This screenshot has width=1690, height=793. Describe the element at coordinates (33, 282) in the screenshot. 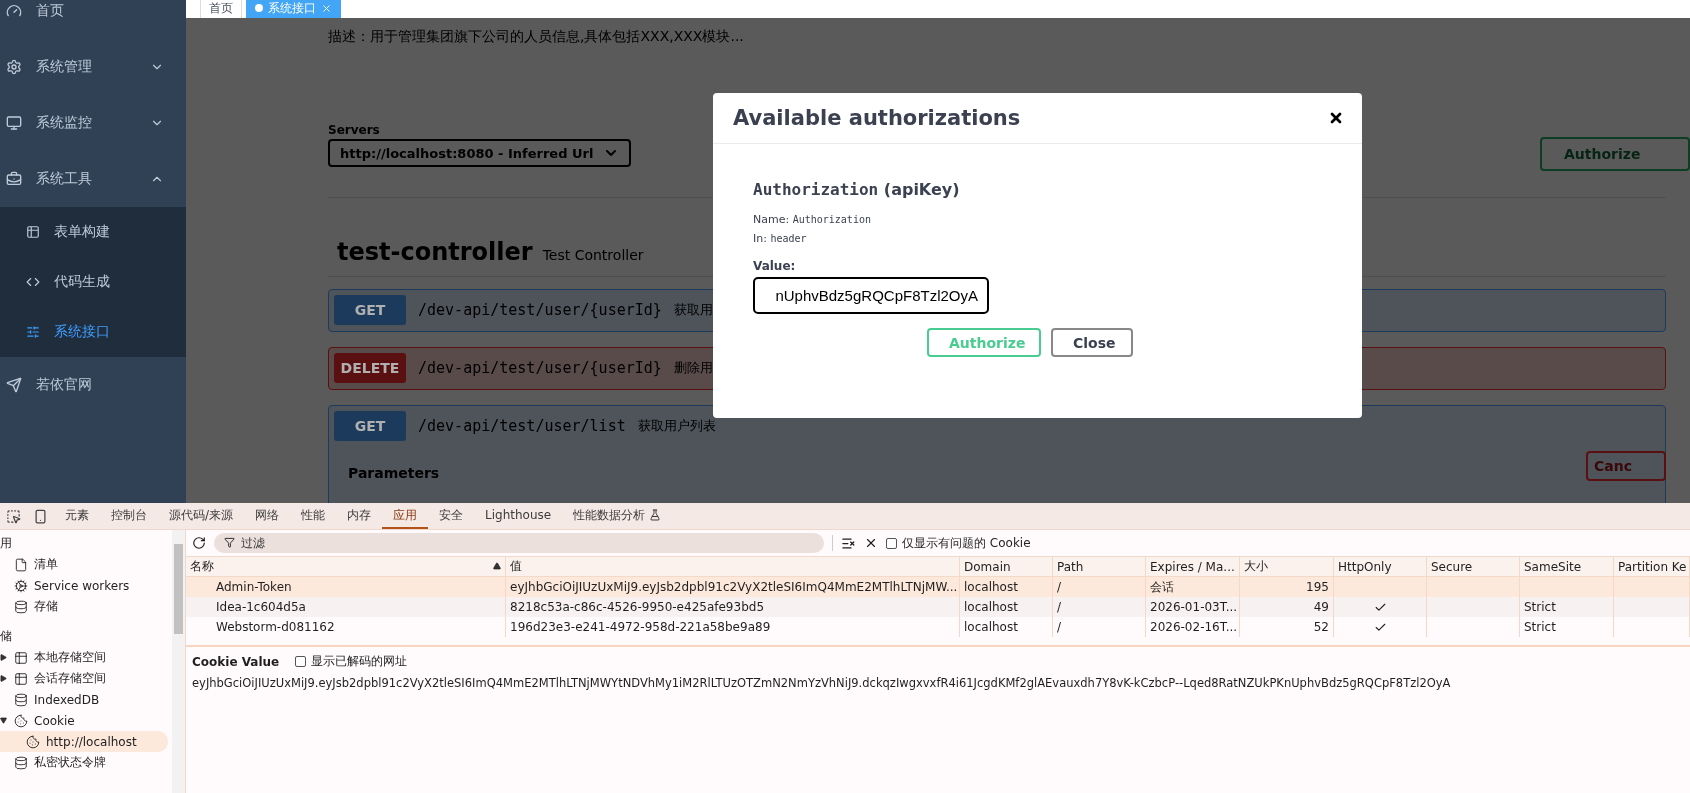

I see `code-icon` at that location.